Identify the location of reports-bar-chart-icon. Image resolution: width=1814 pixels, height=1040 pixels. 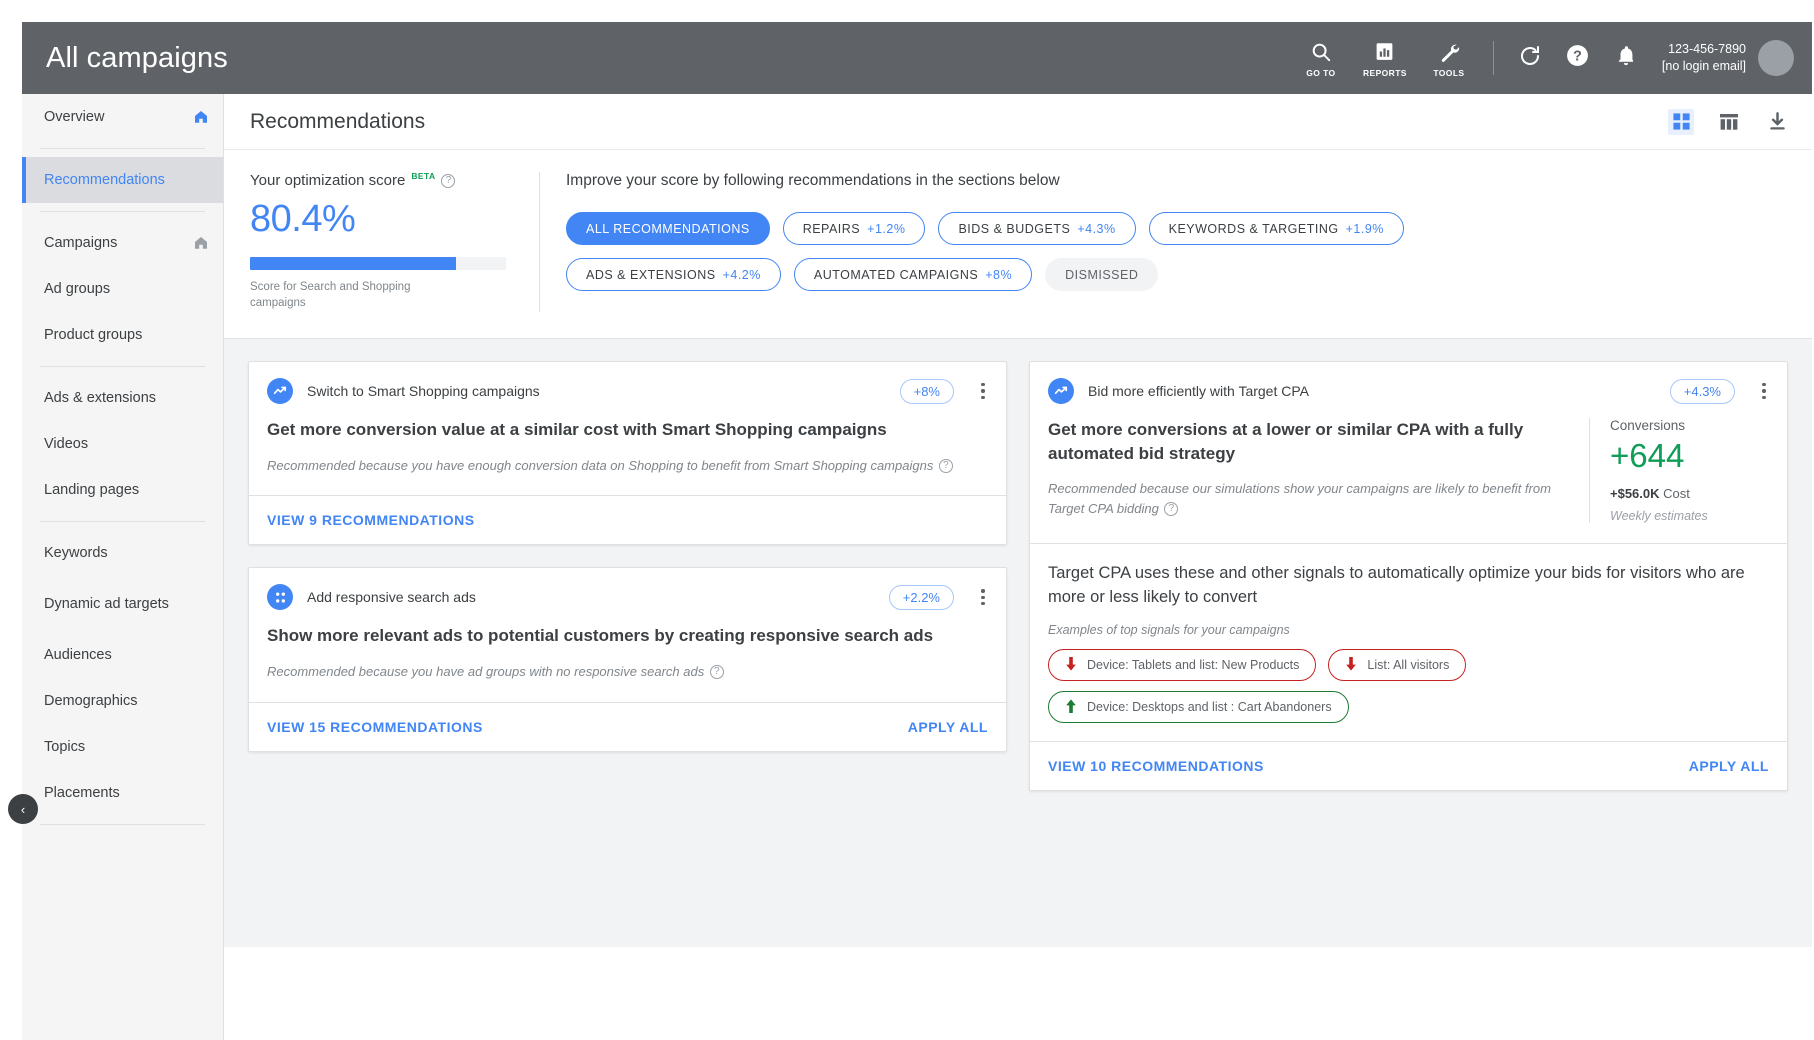
(1384, 52).